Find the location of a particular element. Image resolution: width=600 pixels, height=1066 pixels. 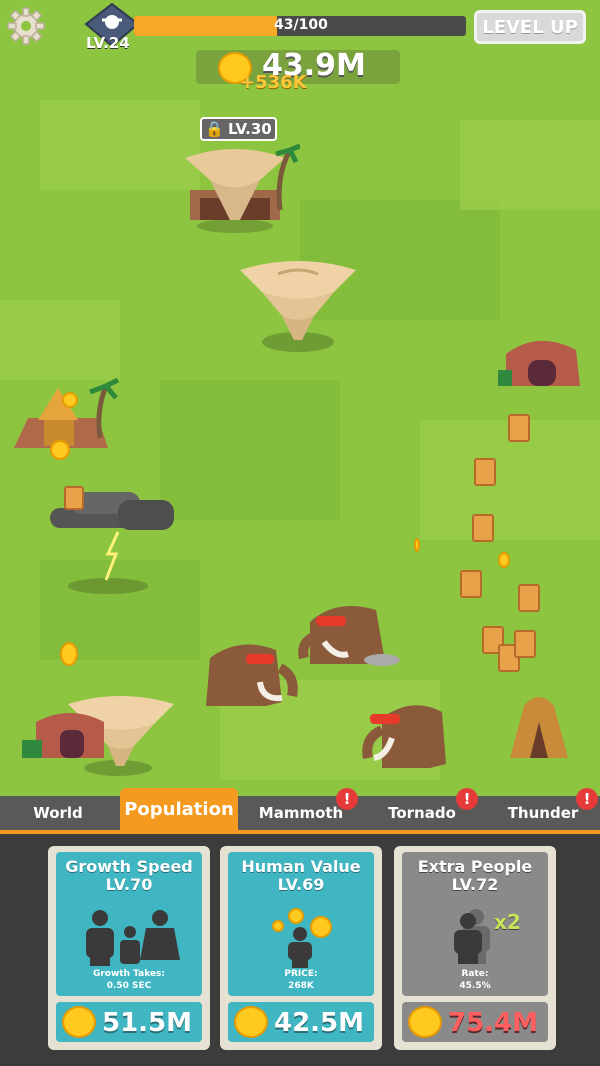

tab-world: World is located at coordinates (58, 813).